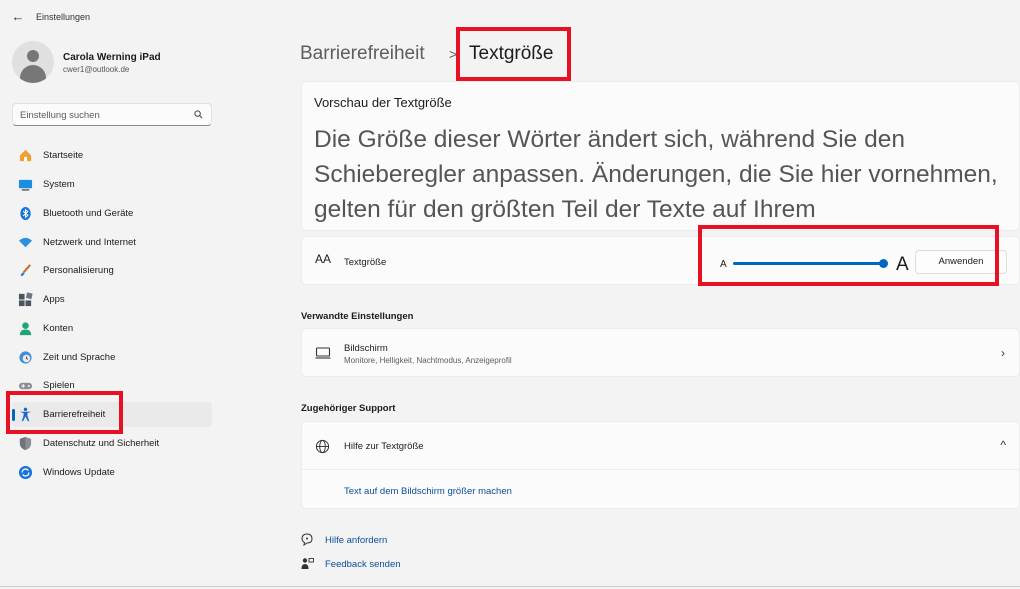 The width and height of the screenshot is (1020, 589). I want to click on sidebar-item-windows-update: Windows Update, so click(112, 472).